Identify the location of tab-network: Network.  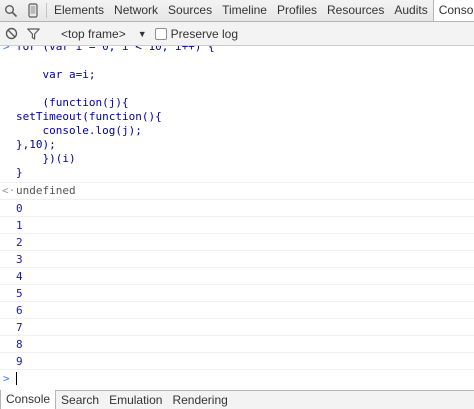
(136, 10).